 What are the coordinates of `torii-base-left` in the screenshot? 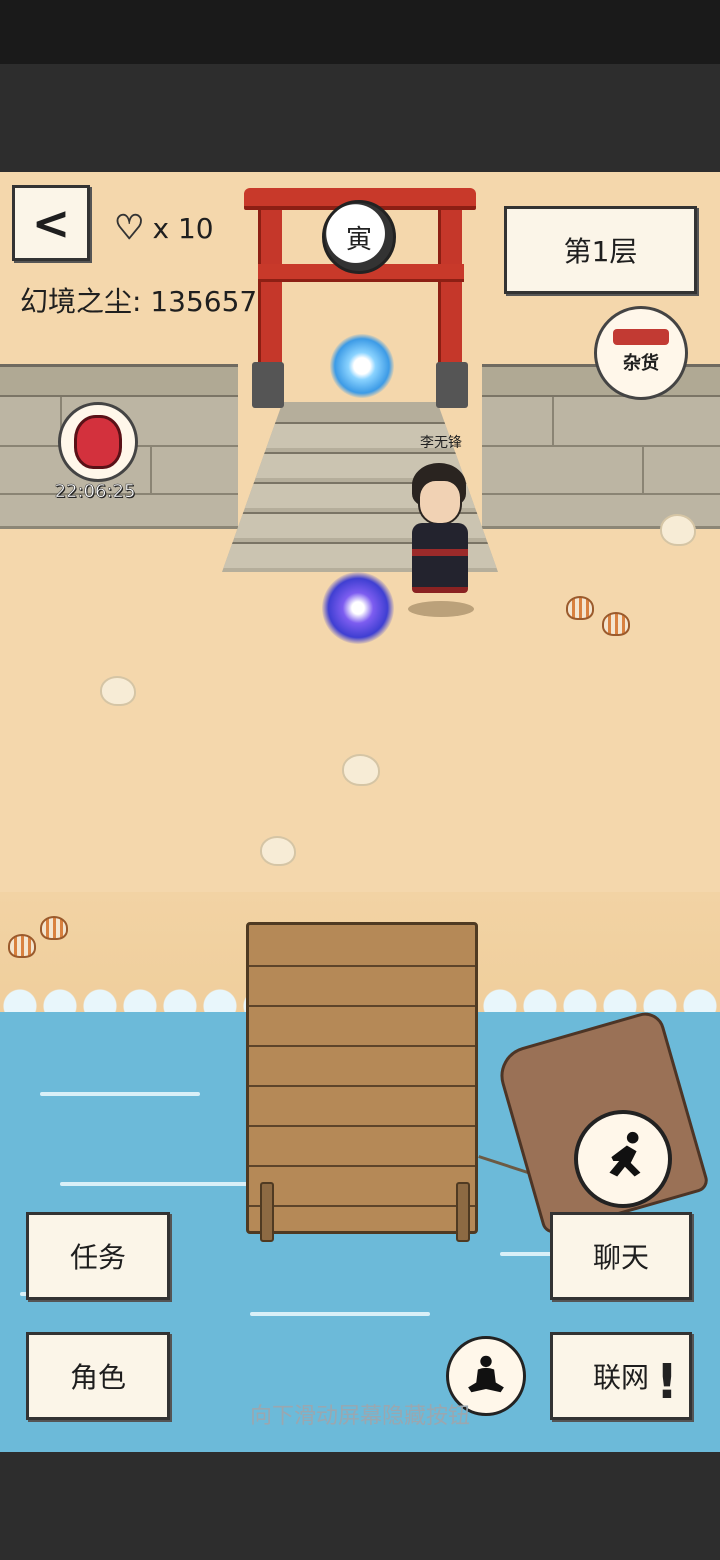 It's located at (268, 385).